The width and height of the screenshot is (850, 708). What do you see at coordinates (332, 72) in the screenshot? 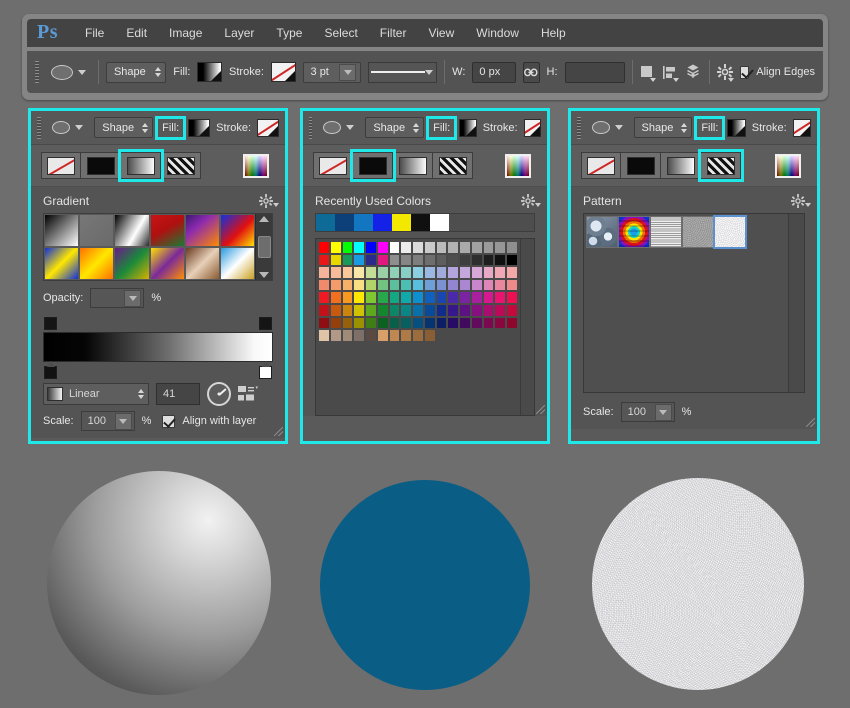
I see `stroke-width-select: 3 pt` at bounding box center [332, 72].